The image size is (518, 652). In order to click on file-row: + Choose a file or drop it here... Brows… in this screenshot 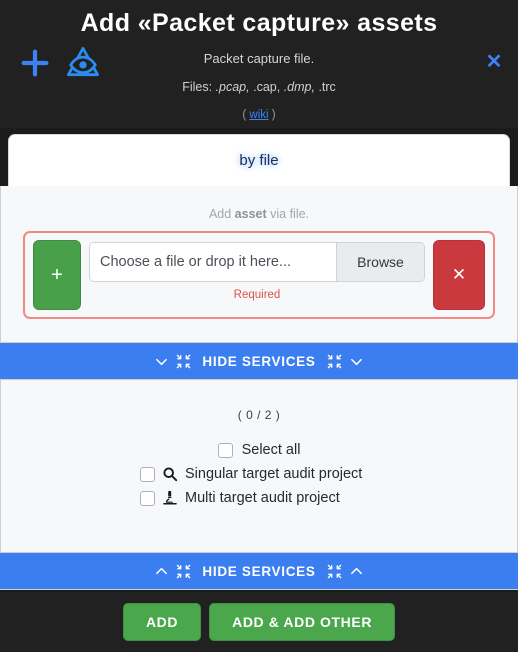, I will do `click(259, 275)`.